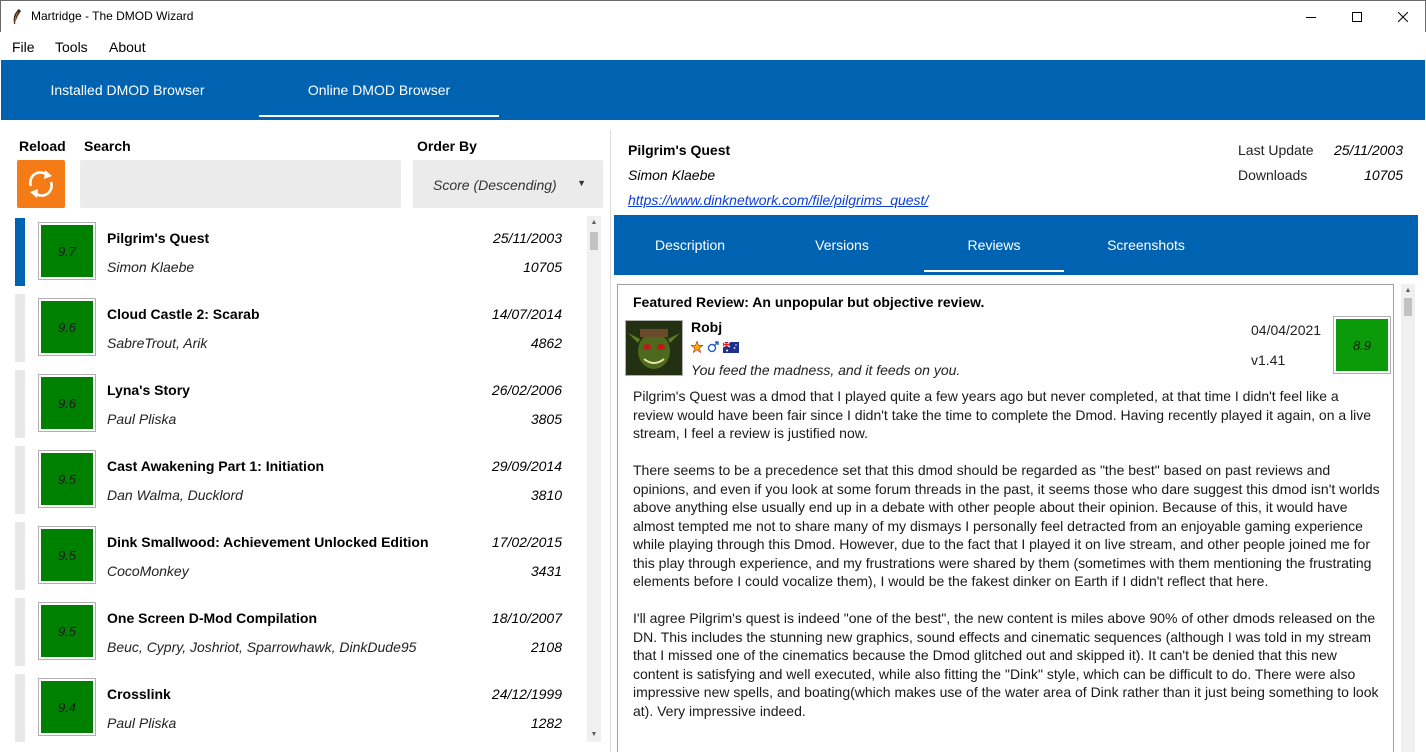  I want to click on maximize-button, so click(1357, 16).